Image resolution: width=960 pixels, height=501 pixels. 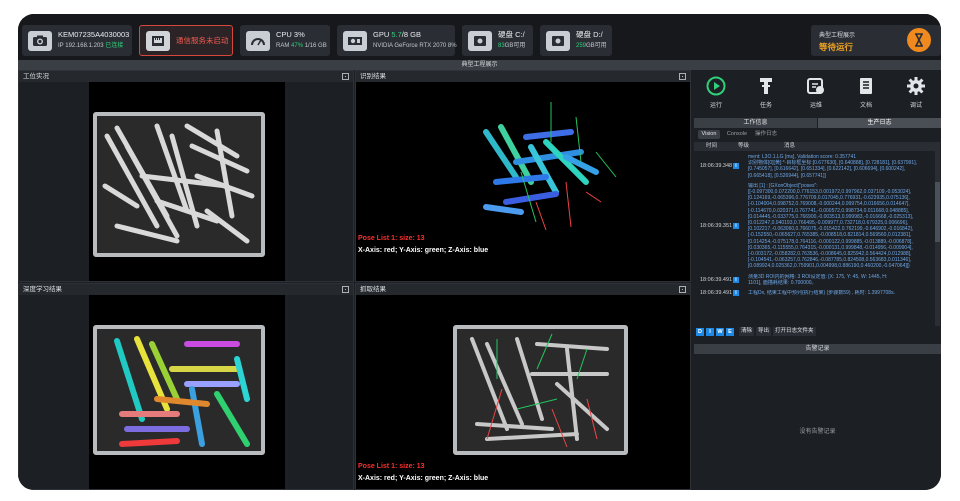 I want to click on col-level: 等级, so click(x=744, y=146).